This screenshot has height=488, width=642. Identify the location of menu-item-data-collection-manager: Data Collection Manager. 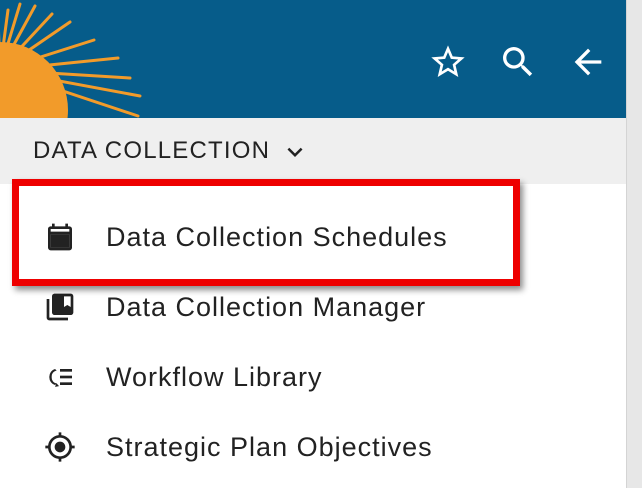
(313, 307).